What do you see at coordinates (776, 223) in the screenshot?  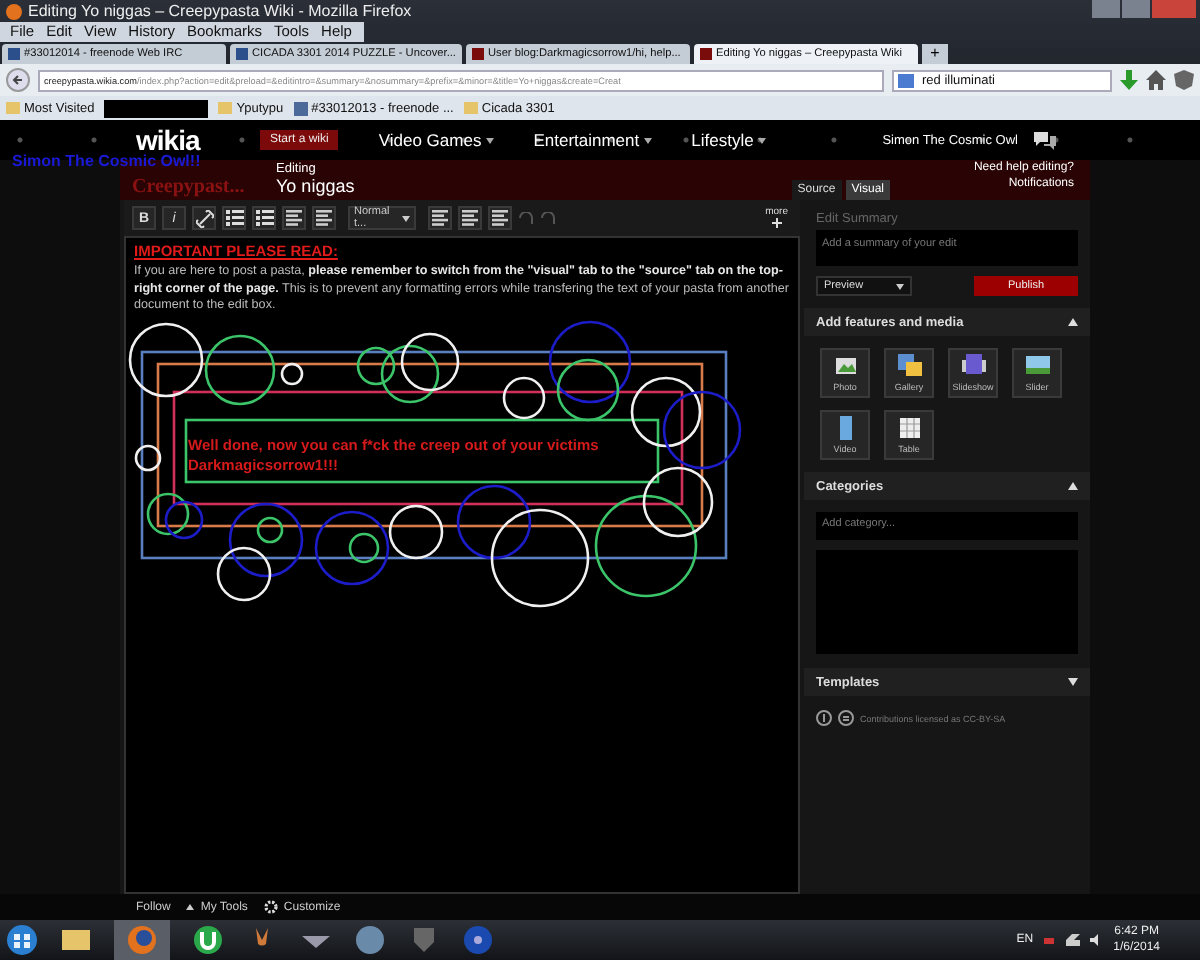 I see `plus-icon` at bounding box center [776, 223].